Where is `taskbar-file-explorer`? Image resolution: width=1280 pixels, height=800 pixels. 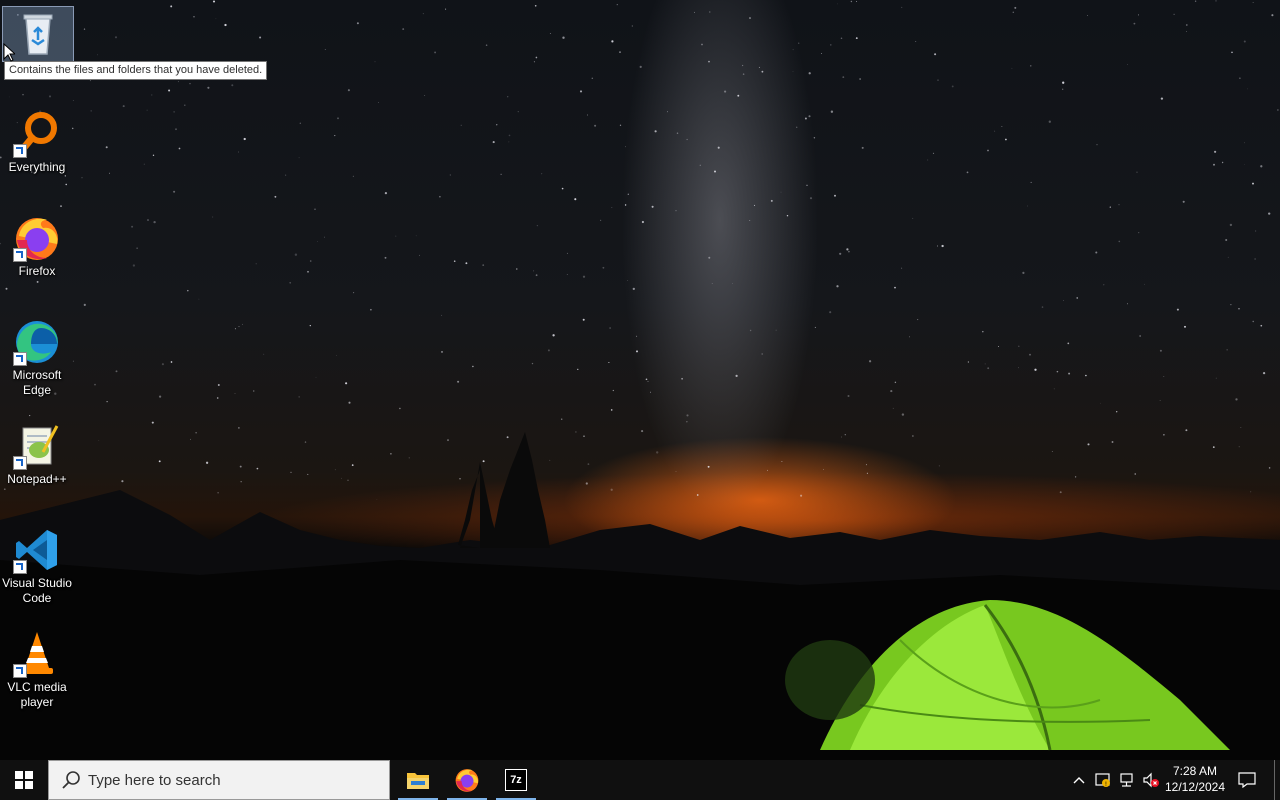 taskbar-file-explorer is located at coordinates (418, 780).